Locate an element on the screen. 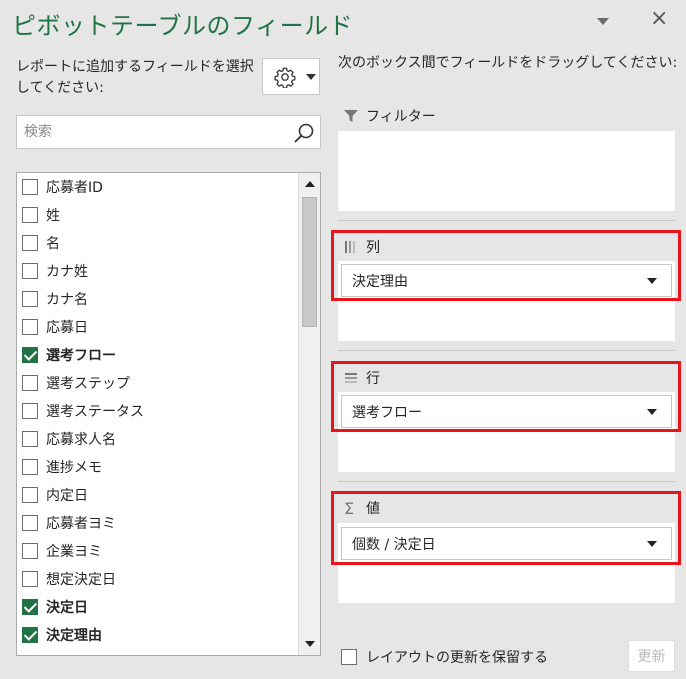 The image size is (686, 679). field-search-box is located at coordinates (168, 132).